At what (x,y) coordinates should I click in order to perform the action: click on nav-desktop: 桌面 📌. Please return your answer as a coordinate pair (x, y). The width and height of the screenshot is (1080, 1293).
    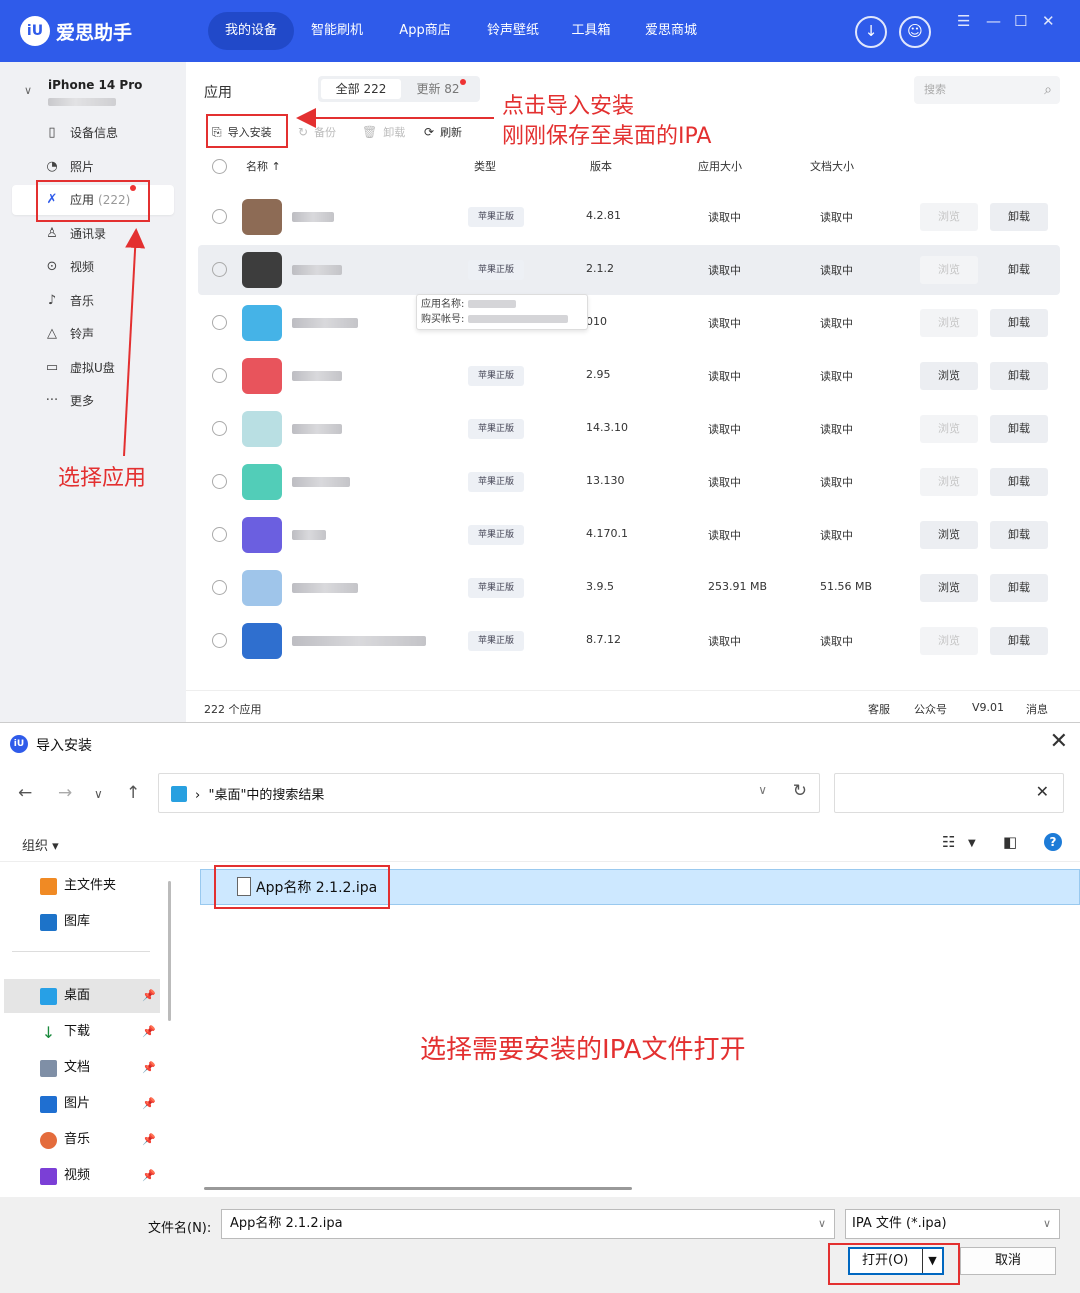
    Looking at the image, I should click on (82, 996).